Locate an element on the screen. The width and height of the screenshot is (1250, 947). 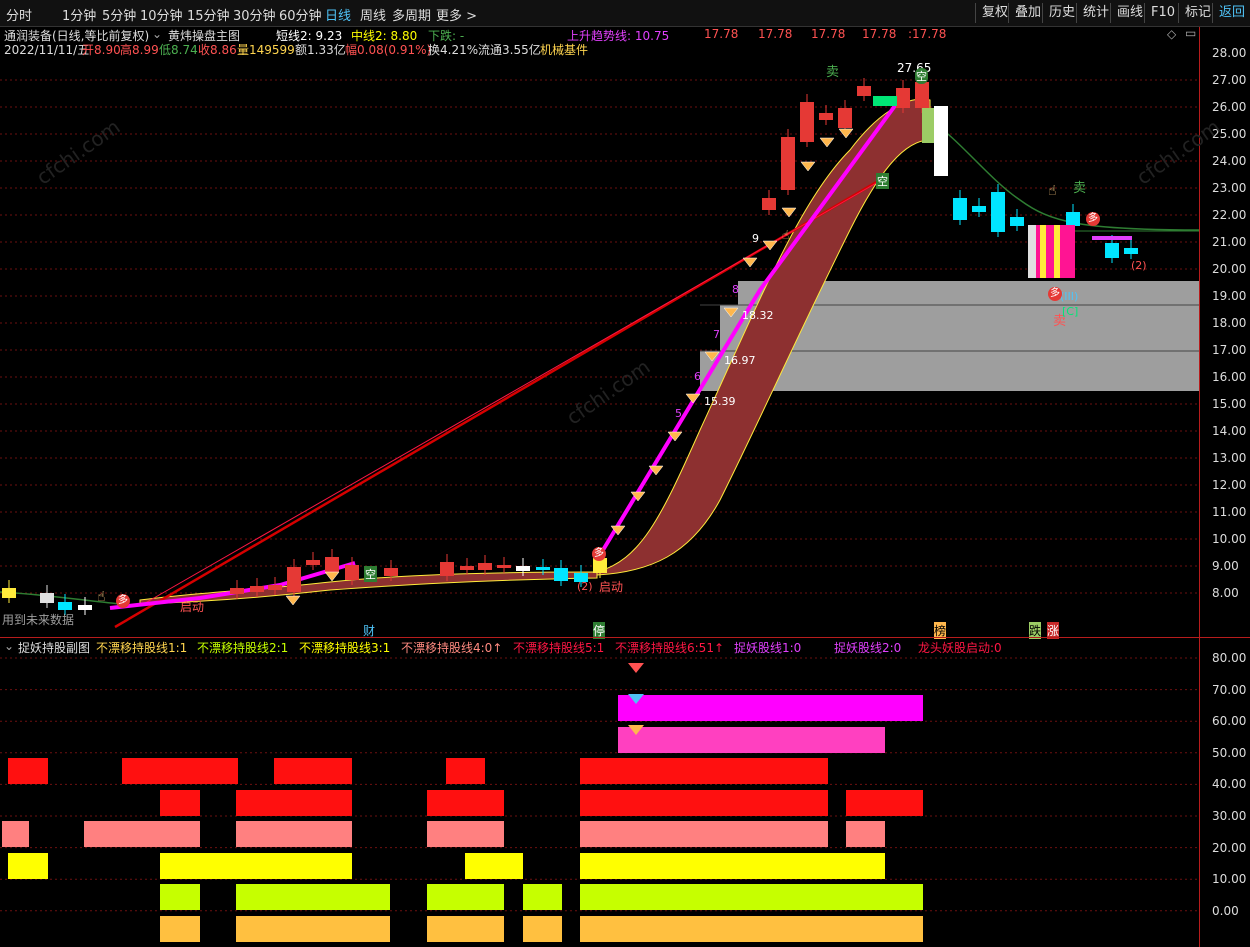
window-toggle-icon: ▭ is located at coordinates (1190, 33).